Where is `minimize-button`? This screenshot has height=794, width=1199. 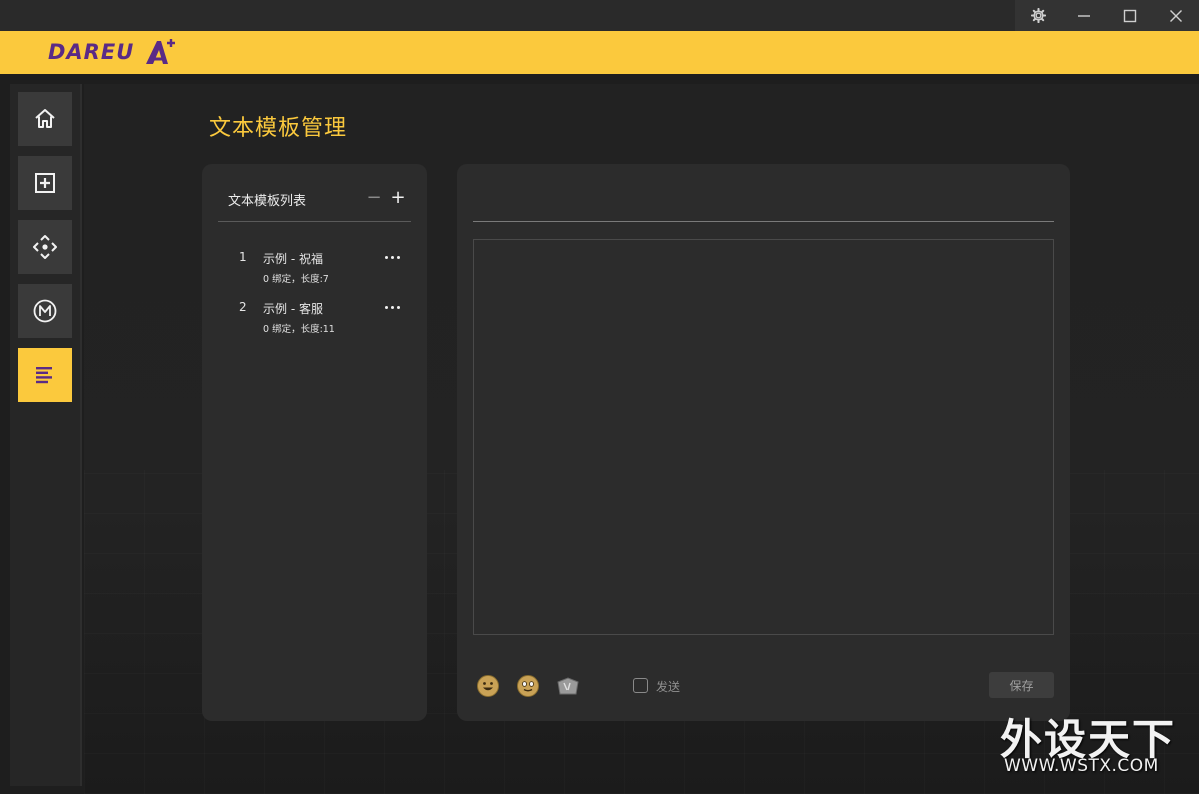 minimize-button is located at coordinates (1084, 15).